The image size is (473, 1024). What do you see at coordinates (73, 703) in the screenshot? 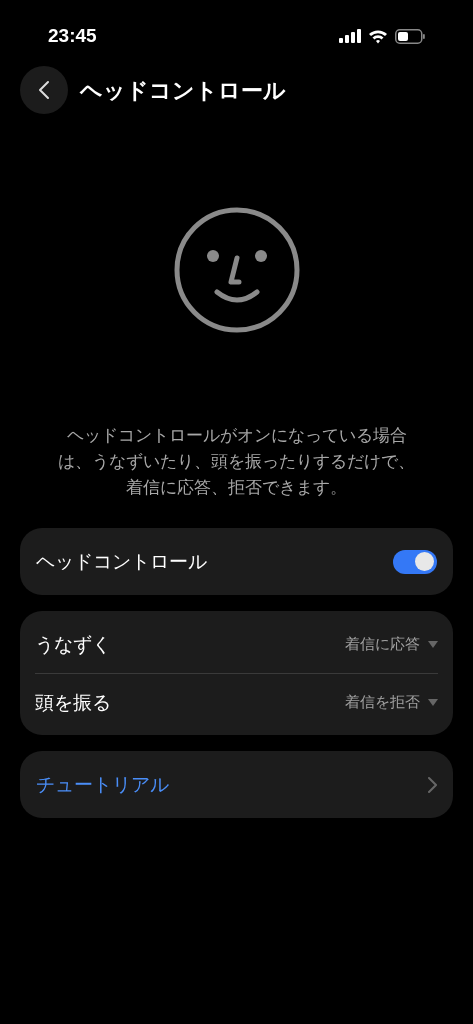
I see `gesture-label: 頭を振る` at bounding box center [73, 703].